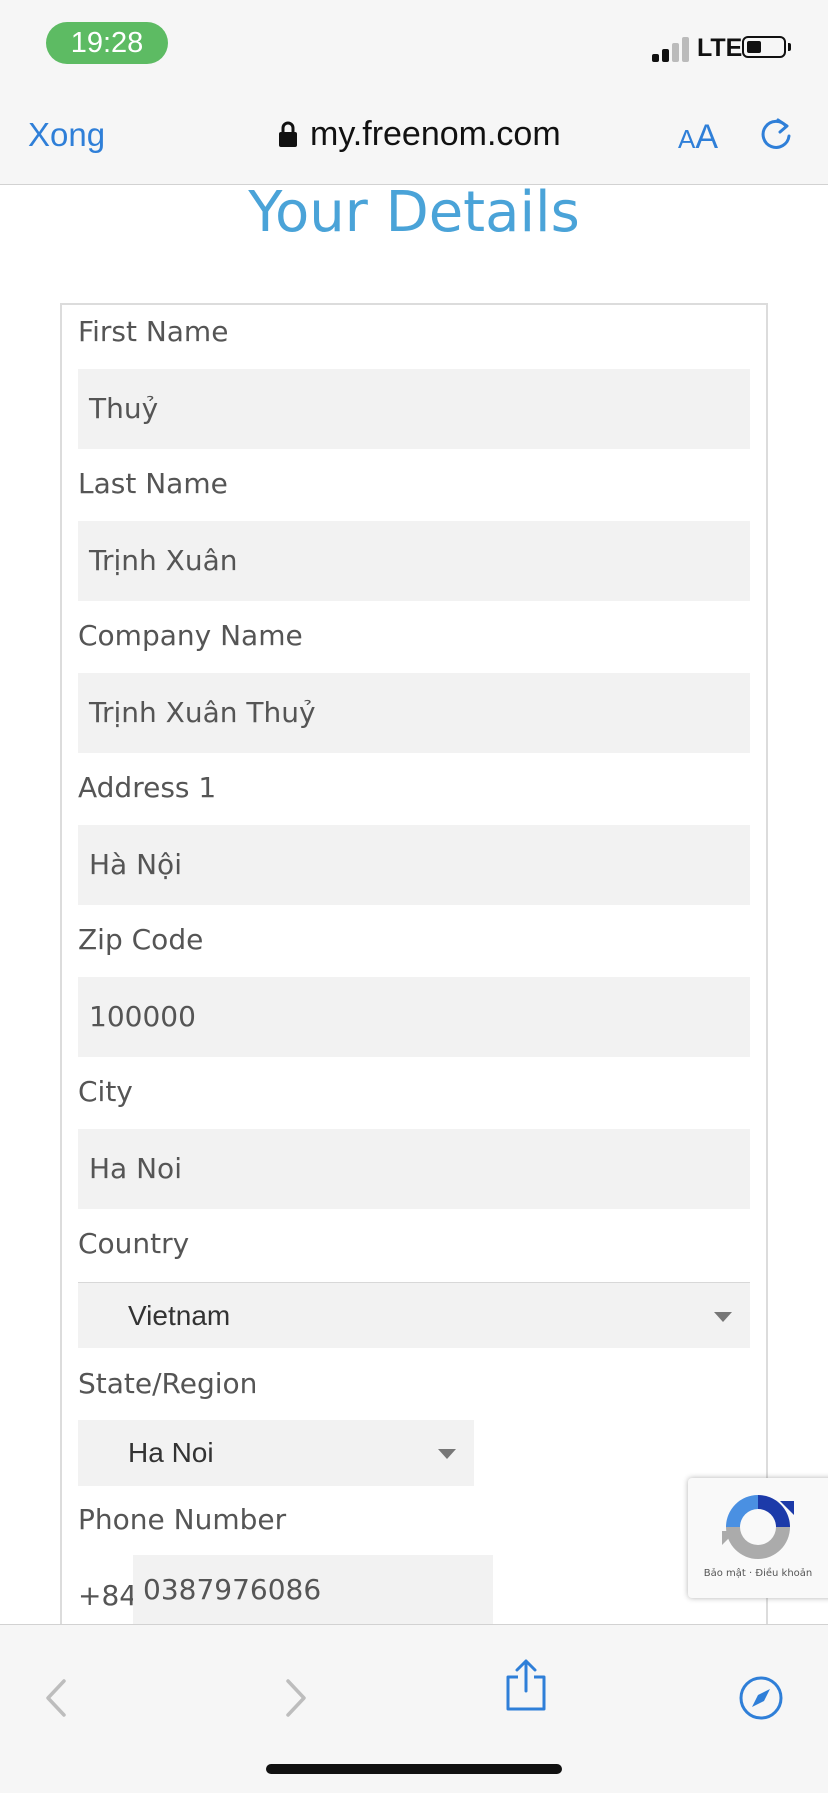 Image resolution: width=828 pixels, height=1793 pixels. What do you see at coordinates (687, 139) in the screenshot?
I see `text-size-small-label: A` at bounding box center [687, 139].